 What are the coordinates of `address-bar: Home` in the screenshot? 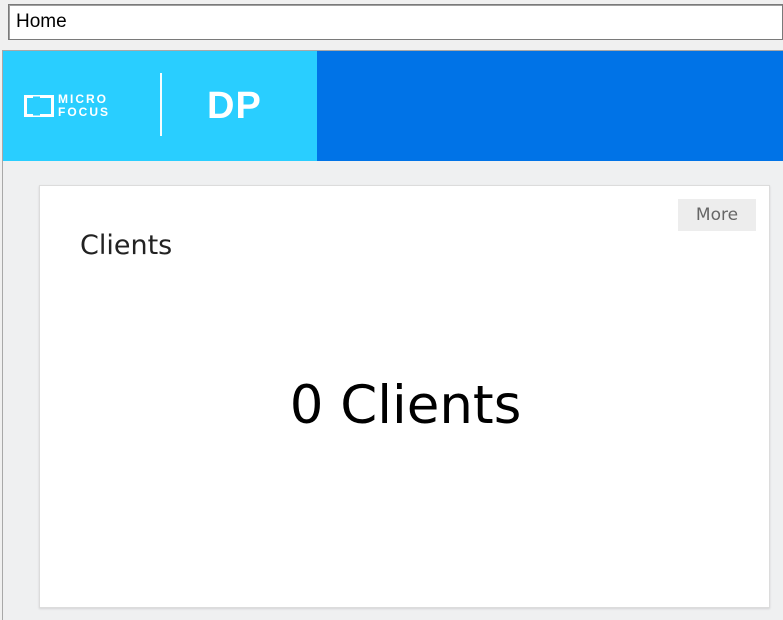 It's located at (395, 22).